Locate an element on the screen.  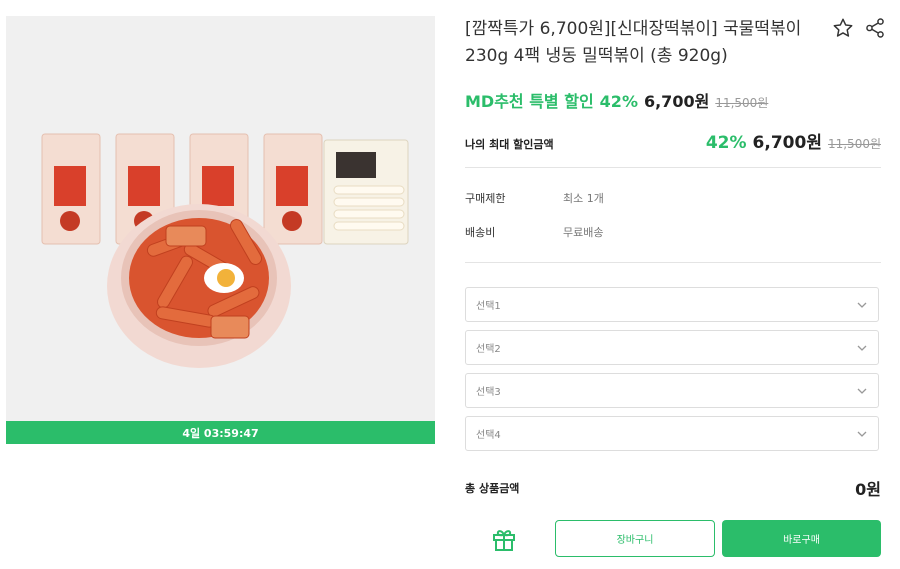
total-value: 0원 is located at coordinates (868, 489).